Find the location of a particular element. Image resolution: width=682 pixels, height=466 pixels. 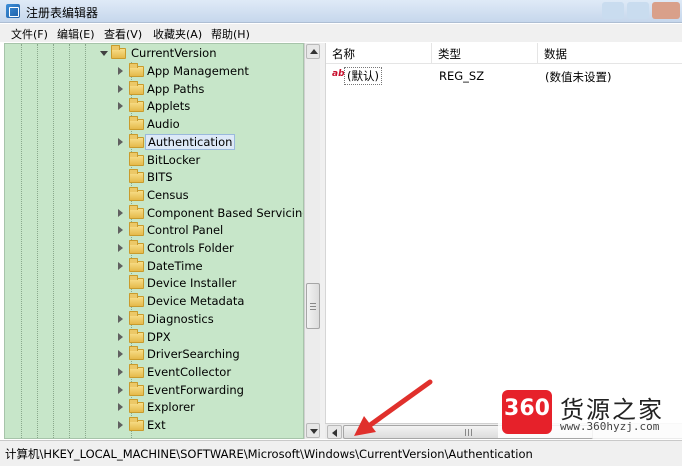

arrow-left-icon is located at coordinates (334, 433).